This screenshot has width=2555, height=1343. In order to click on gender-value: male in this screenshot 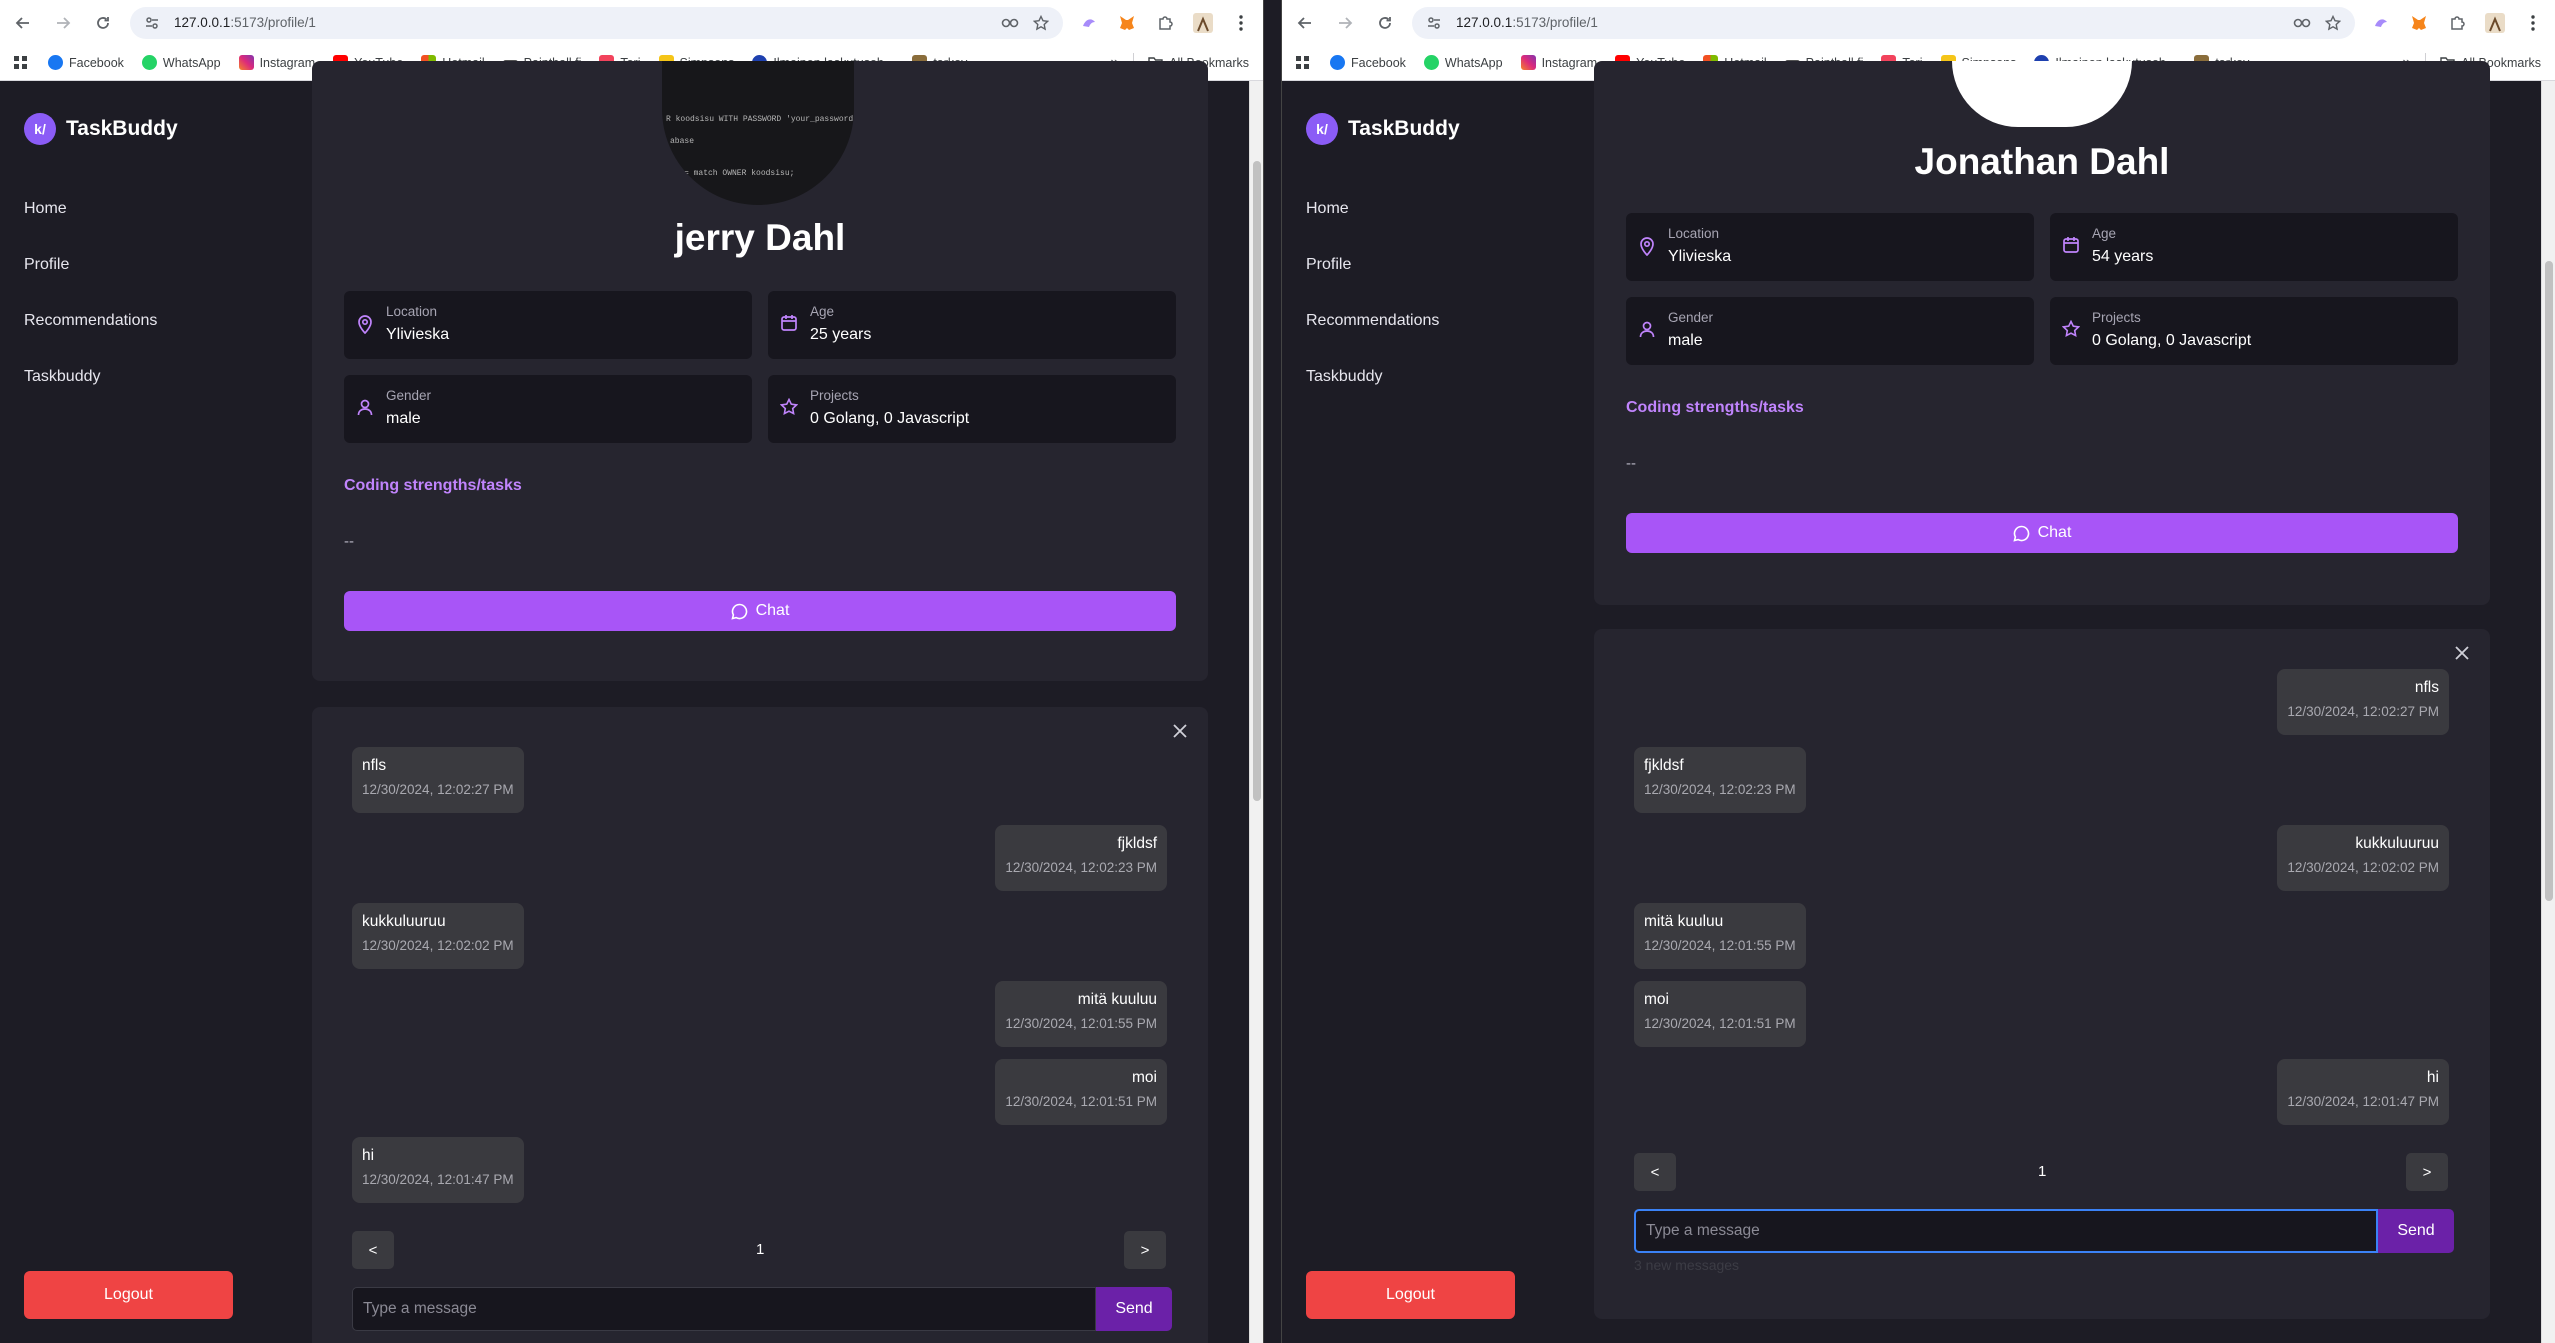, I will do `click(403, 418)`.